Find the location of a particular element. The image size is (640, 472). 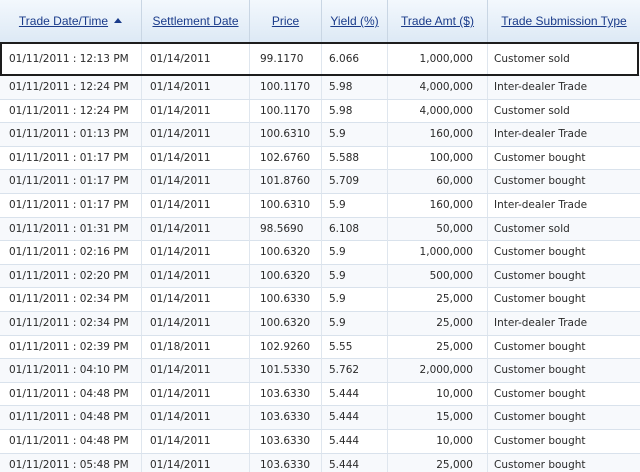

trade-amt-cell: 15,000 is located at coordinates (438, 418).